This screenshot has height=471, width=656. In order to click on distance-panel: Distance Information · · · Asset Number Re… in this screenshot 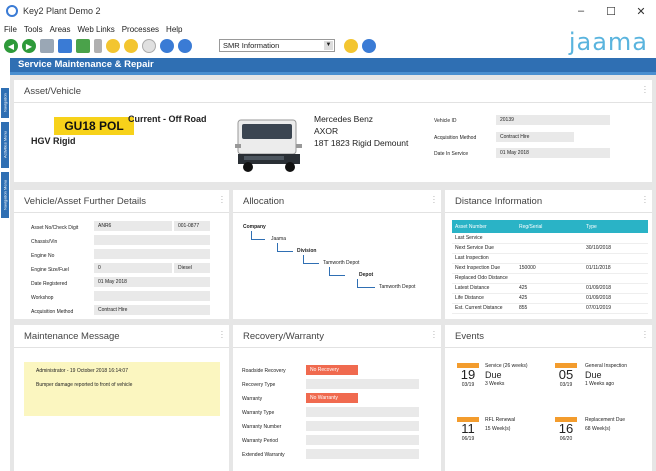, I will do `click(548, 254)`.